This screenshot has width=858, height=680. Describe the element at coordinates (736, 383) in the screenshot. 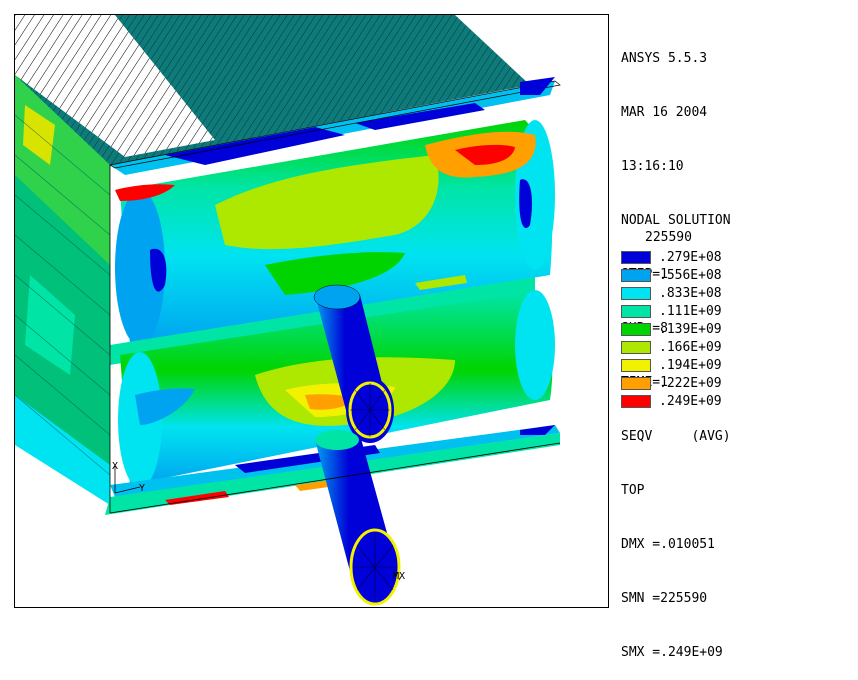

I see `legend-row: .222E+09` at that location.